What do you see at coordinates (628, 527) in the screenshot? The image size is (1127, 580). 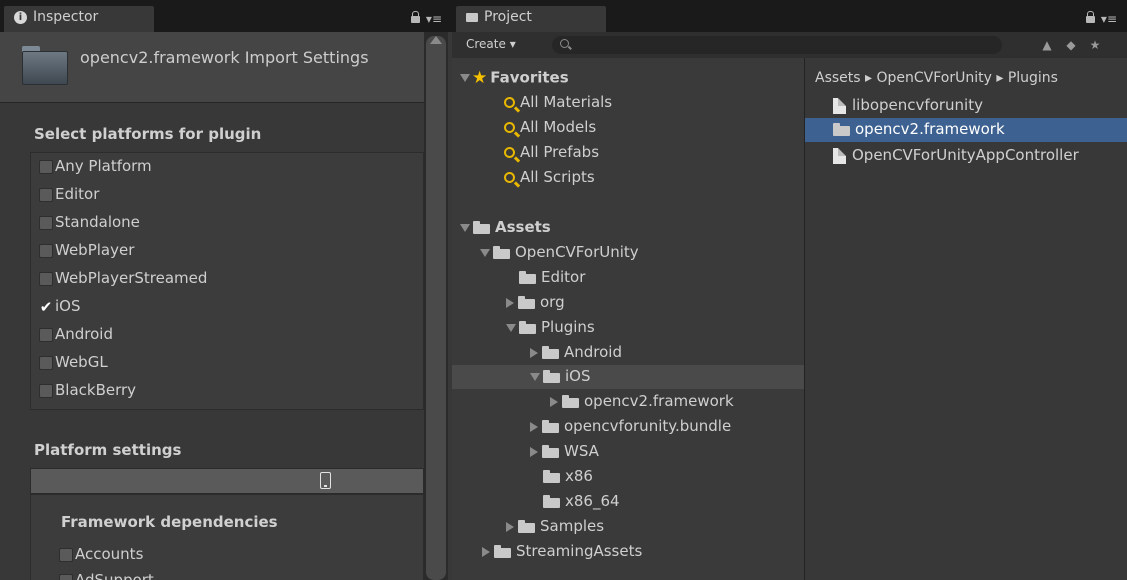 I see `tree-item-samples: Samples` at bounding box center [628, 527].